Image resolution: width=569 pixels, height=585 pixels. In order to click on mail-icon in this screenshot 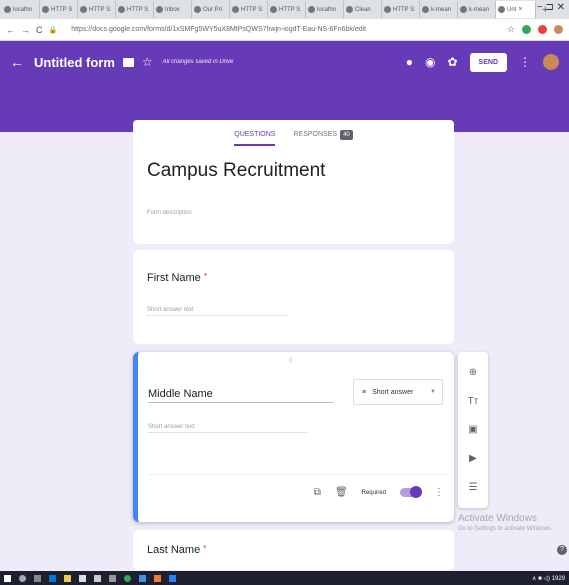, I will do `click(97, 578)`.